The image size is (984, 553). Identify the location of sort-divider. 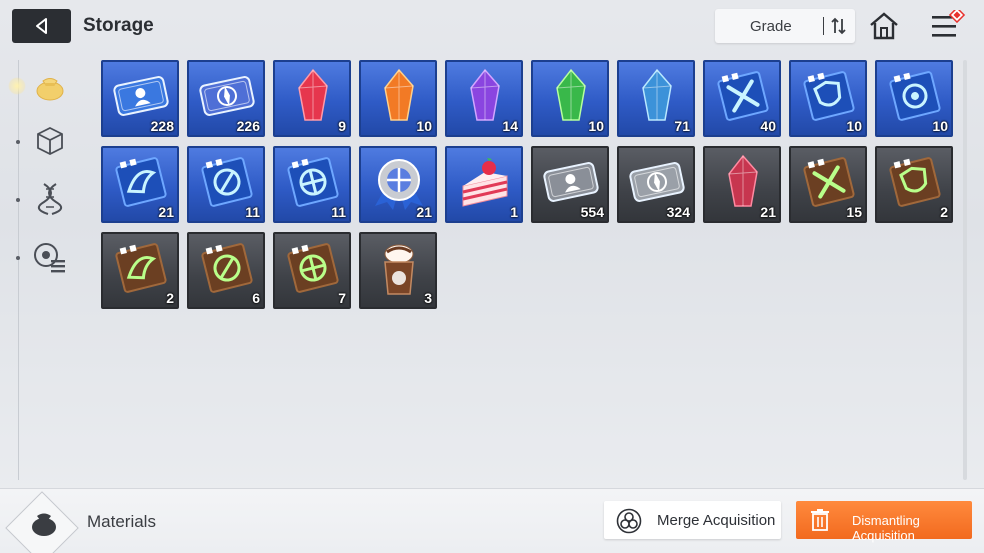
(823, 26).